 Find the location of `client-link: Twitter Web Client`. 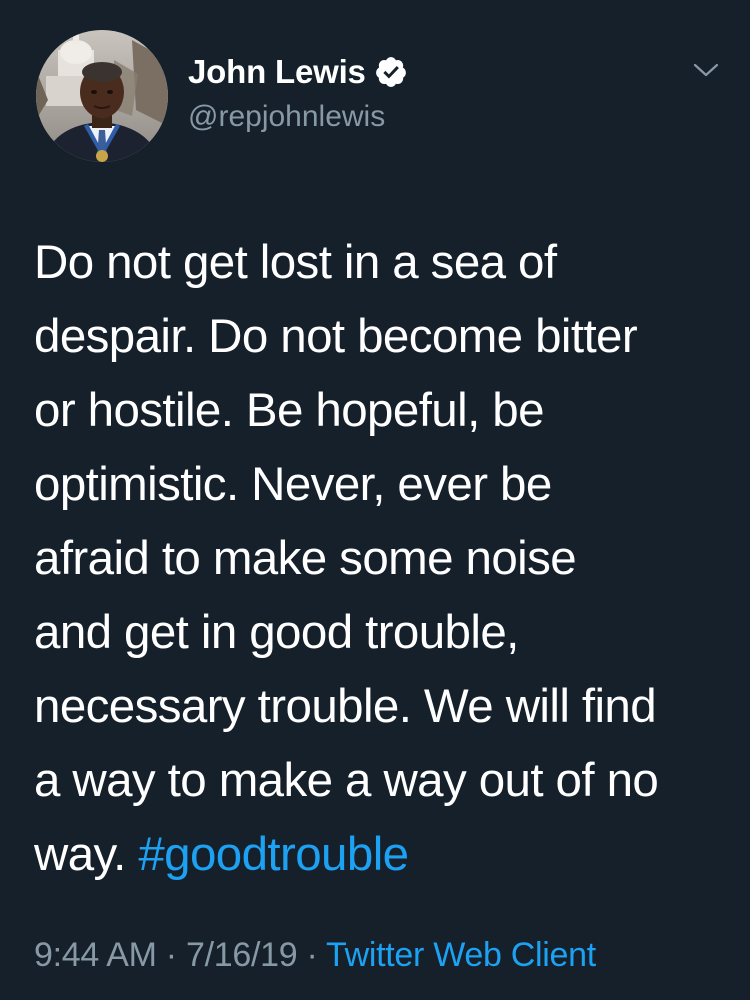

client-link: Twitter Web Client is located at coordinates (461, 955).